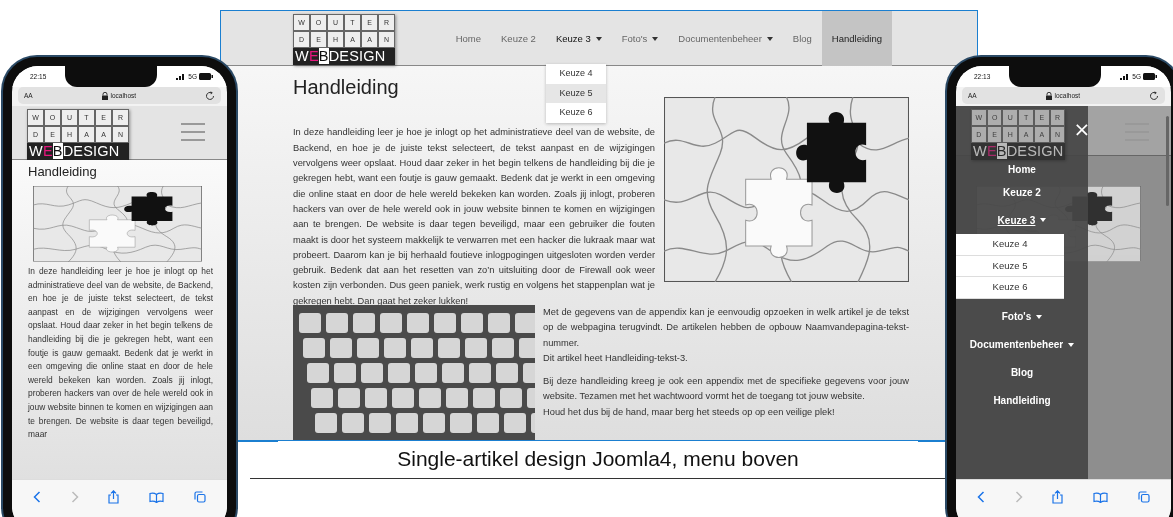  I want to click on submenu-item: Keuze 5, so click(1010, 266).